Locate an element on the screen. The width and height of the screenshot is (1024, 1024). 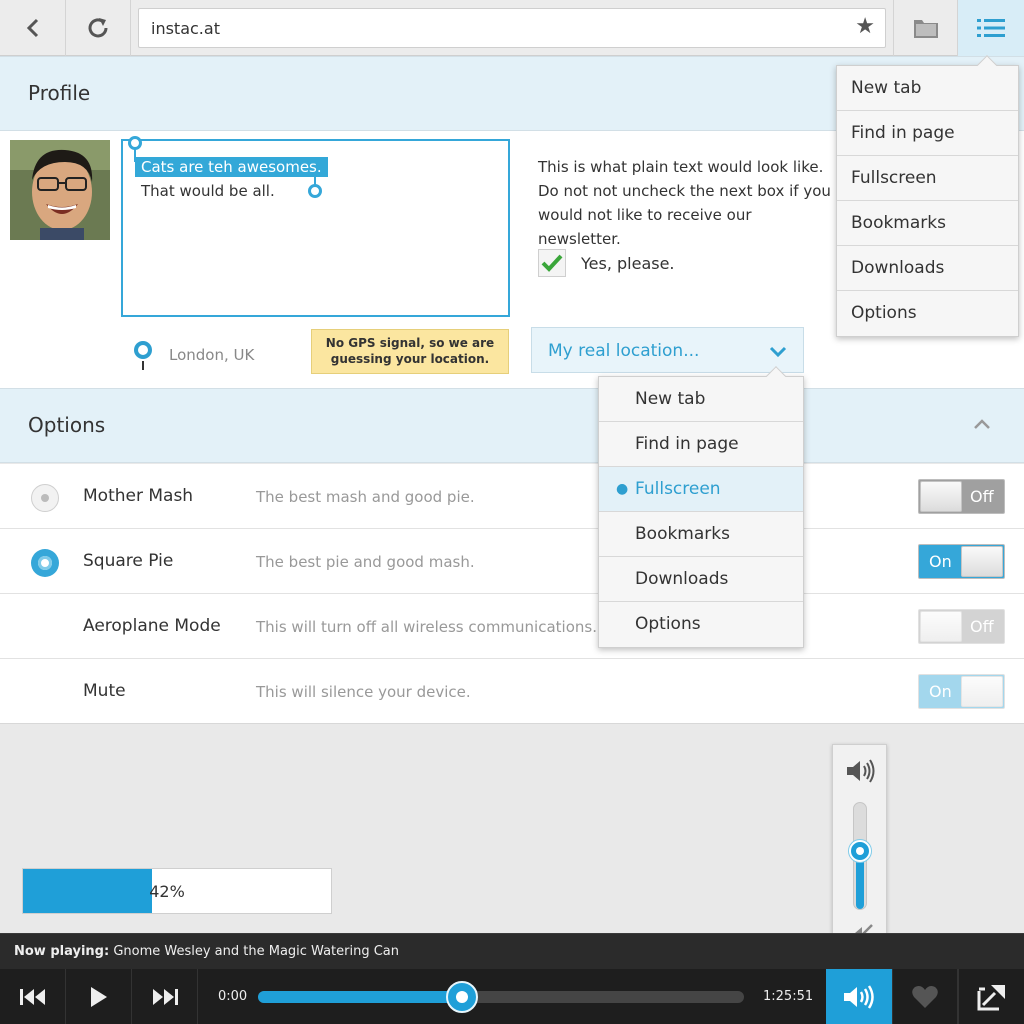
menu-item-downloads: Downloads is located at coordinates (927, 268).